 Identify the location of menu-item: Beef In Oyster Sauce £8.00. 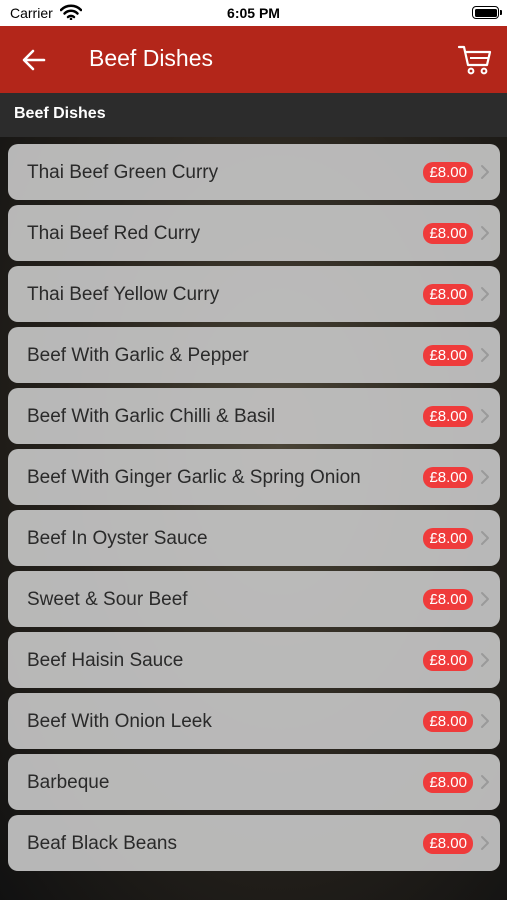
(254, 538).